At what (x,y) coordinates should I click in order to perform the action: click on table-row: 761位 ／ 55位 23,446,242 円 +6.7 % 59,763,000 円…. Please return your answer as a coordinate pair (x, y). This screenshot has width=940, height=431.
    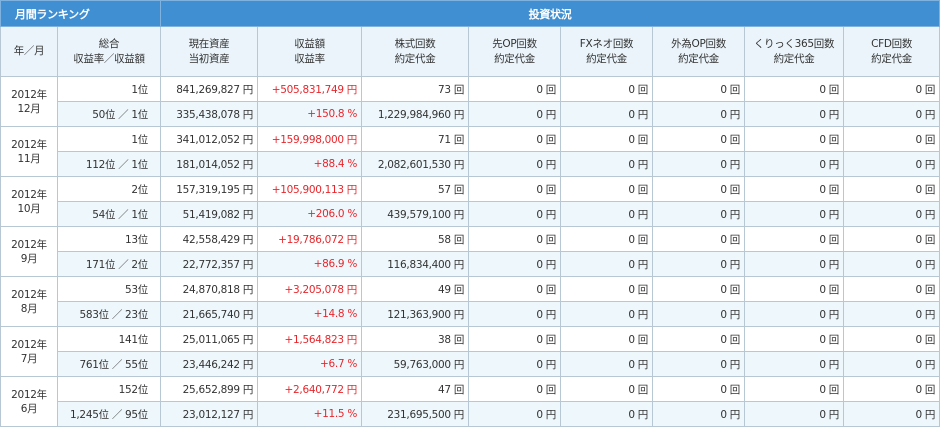
    Looking at the image, I should click on (470, 364).